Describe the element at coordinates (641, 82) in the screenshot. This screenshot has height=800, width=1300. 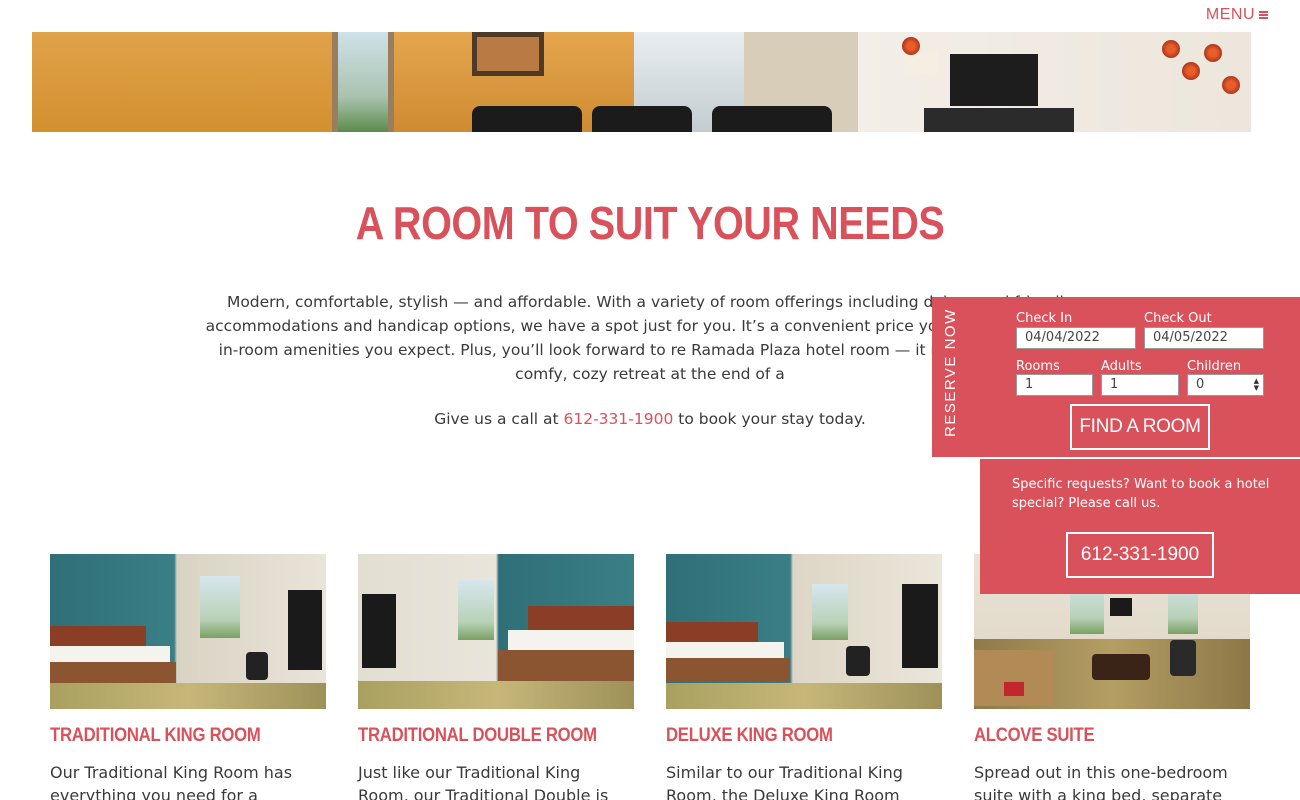
I see `hero-image` at that location.